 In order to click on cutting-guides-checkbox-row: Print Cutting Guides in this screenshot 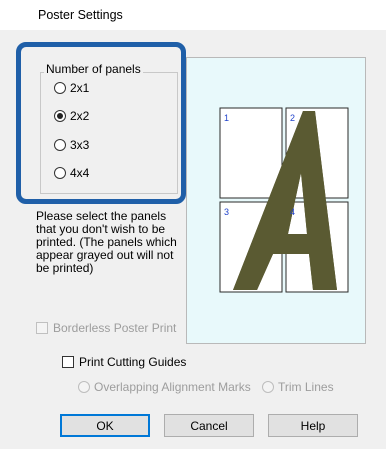, I will do `click(124, 362)`.